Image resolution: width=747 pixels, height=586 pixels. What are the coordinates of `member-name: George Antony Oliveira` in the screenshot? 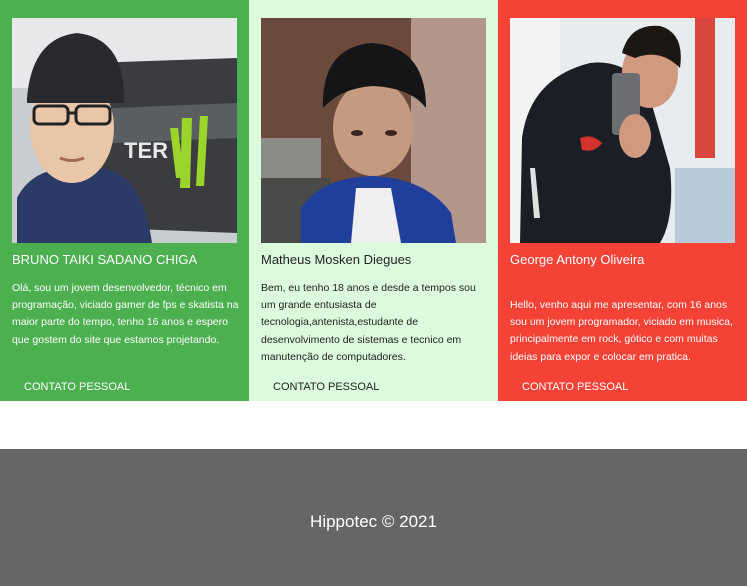 It's located at (577, 259).